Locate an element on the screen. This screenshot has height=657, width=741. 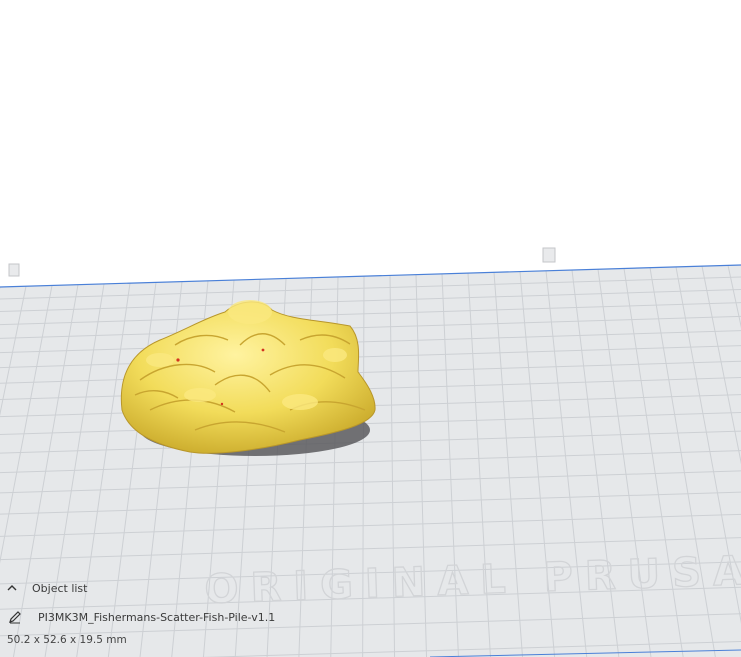
object-list-header: Object list is located at coordinates (43, 588).